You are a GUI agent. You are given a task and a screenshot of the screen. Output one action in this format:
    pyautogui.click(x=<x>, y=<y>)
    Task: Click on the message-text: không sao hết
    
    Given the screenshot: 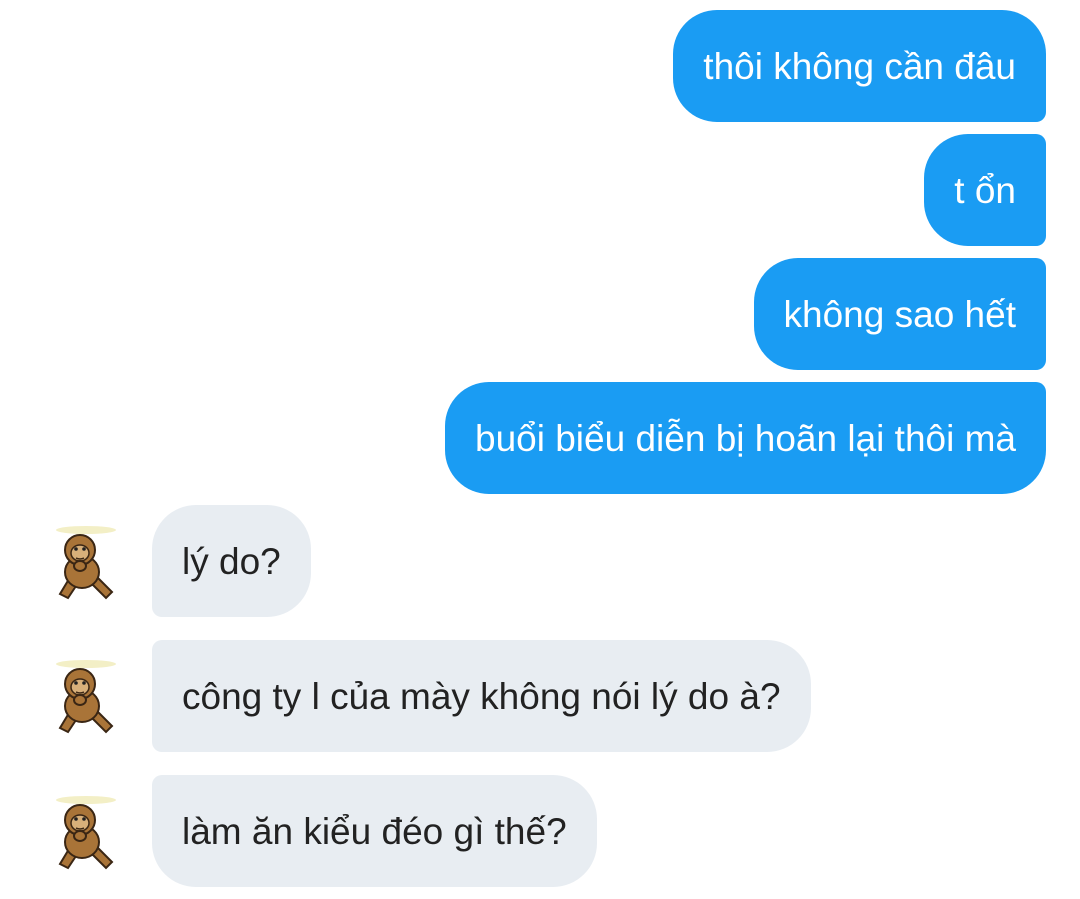 What is the action you would take?
    pyautogui.click(x=899, y=314)
    